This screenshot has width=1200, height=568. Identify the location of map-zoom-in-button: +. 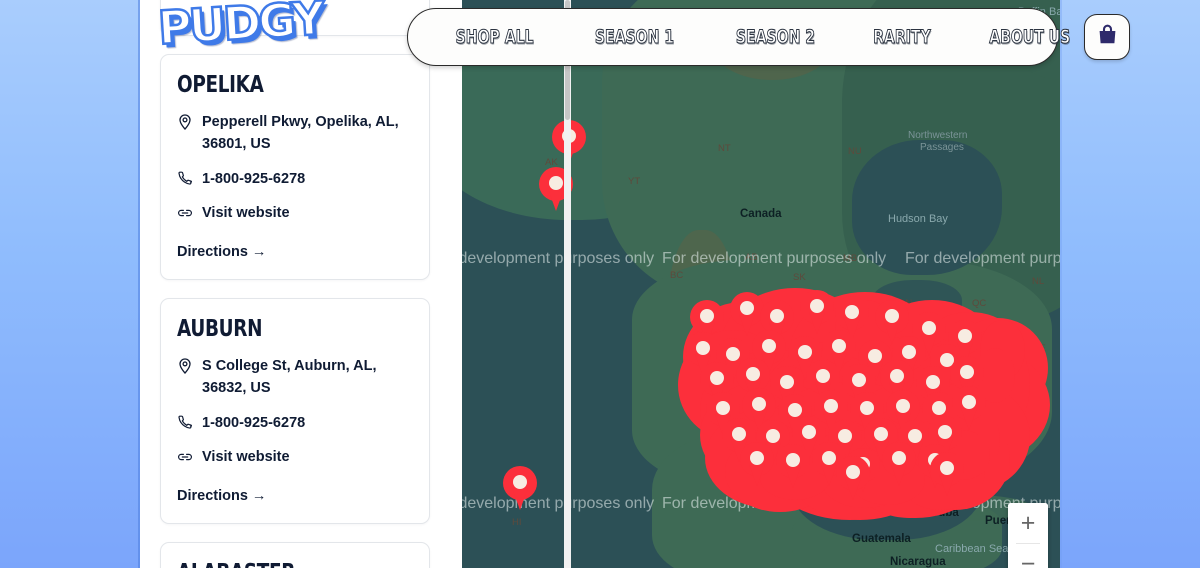
(1028, 523).